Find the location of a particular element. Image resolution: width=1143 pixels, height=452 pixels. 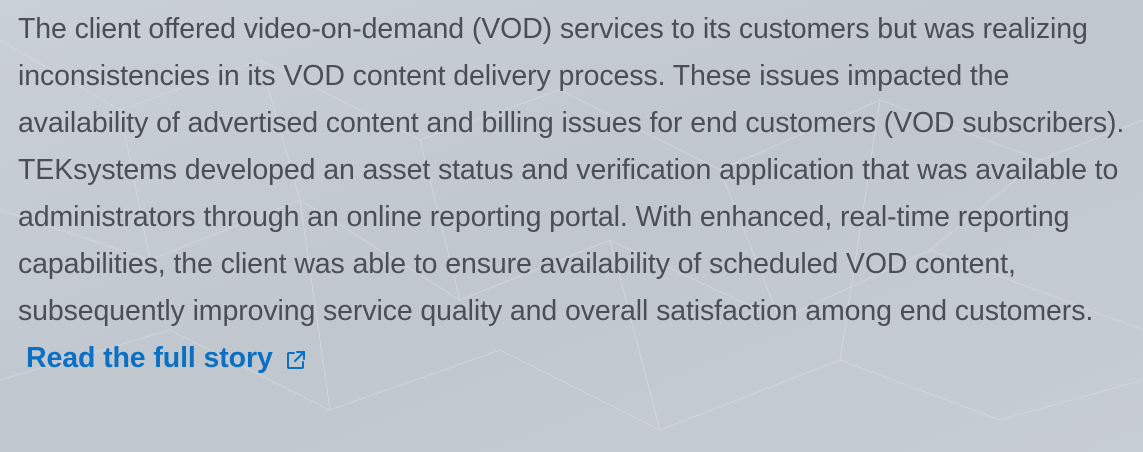

external-link-icon is located at coordinates (296, 360).